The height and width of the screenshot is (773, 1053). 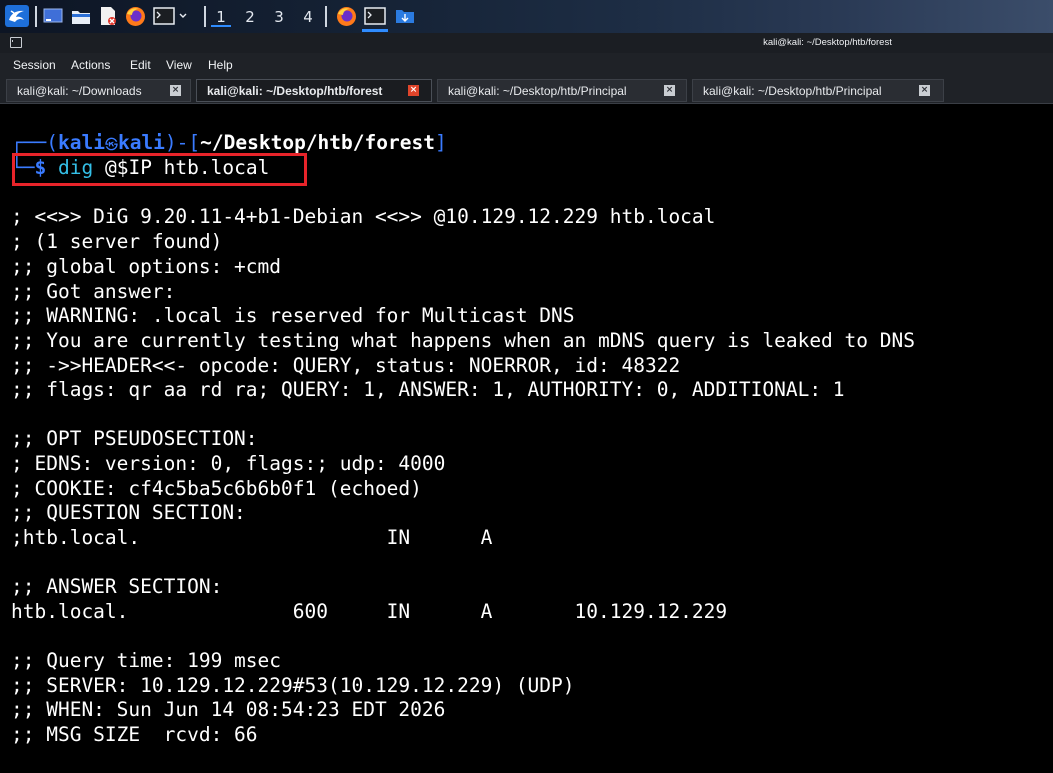 What do you see at coordinates (140, 65) in the screenshot?
I see `menu-edit: Edit` at bounding box center [140, 65].